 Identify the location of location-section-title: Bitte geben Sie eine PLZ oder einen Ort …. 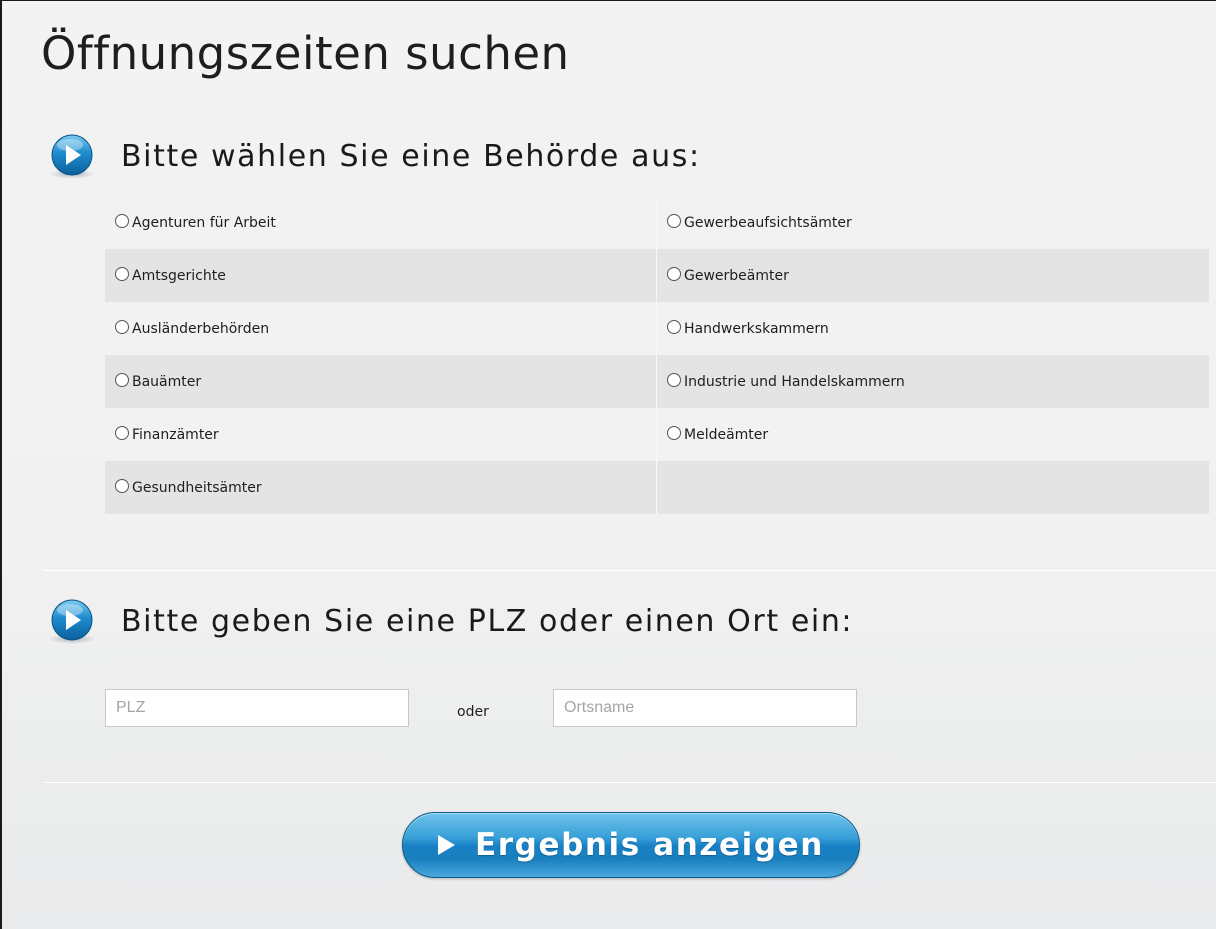
(487, 621).